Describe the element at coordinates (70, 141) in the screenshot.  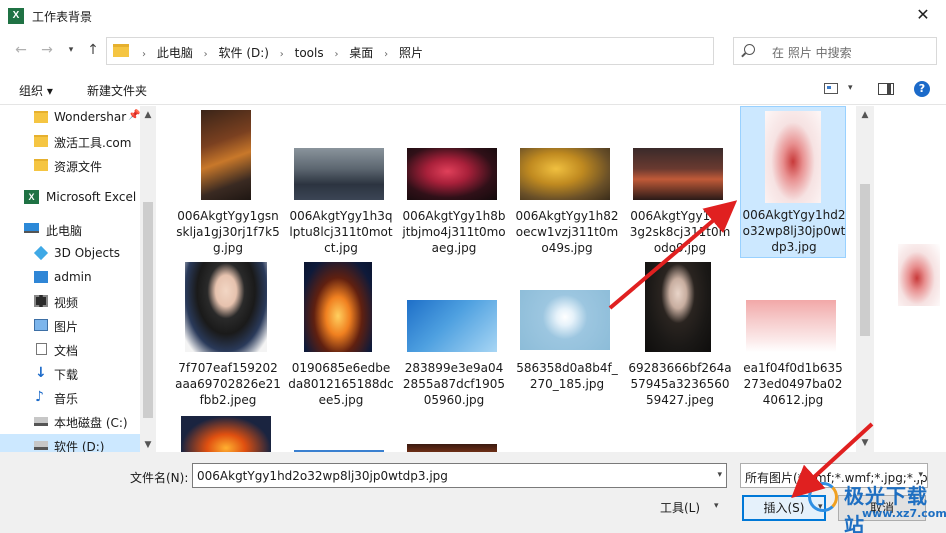
I see `sidebar-item-activation-tools: 激活工具.com` at that location.